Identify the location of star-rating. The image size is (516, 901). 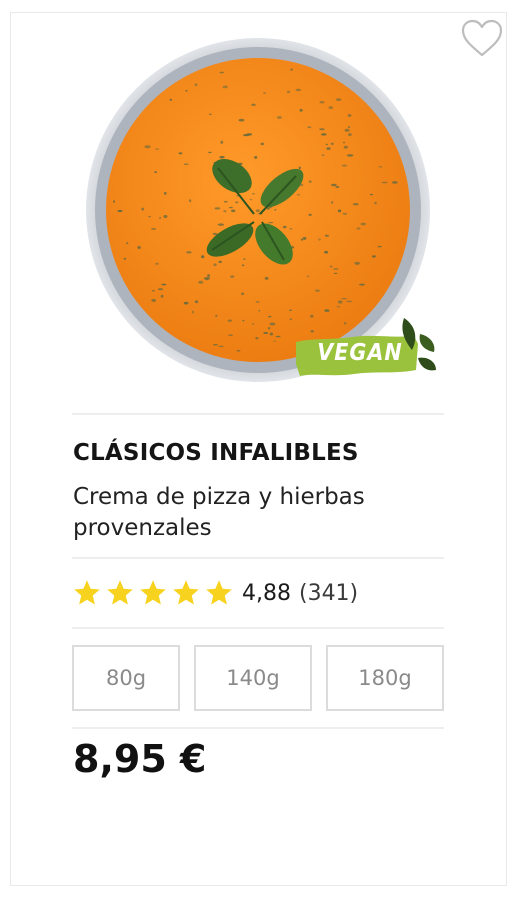
(154, 593).